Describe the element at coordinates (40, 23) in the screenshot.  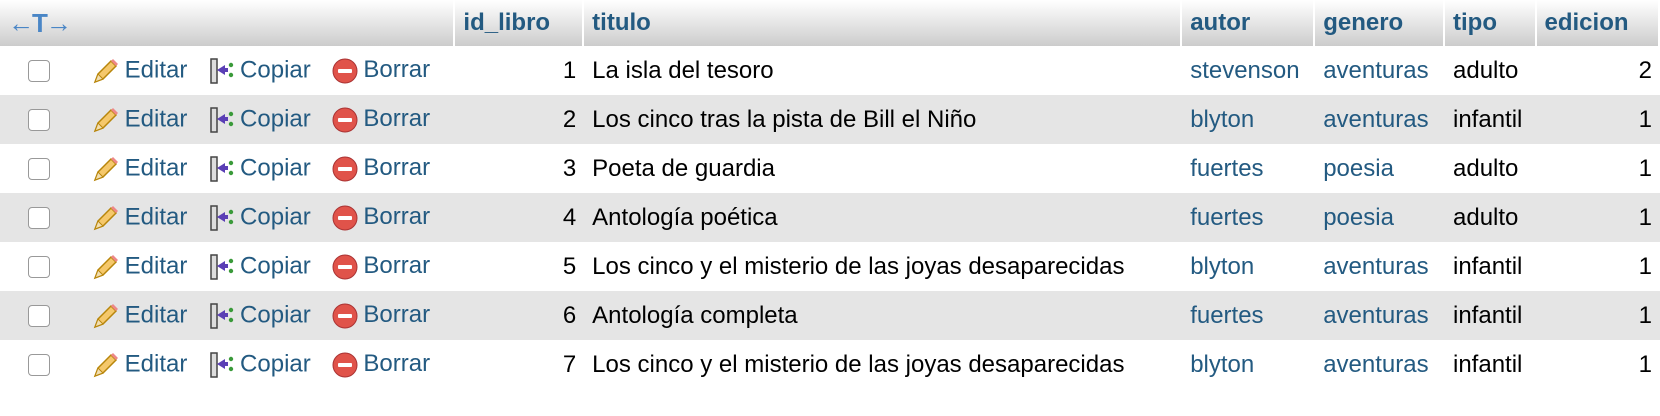
I see `column-resize-icon: ←T→` at that location.